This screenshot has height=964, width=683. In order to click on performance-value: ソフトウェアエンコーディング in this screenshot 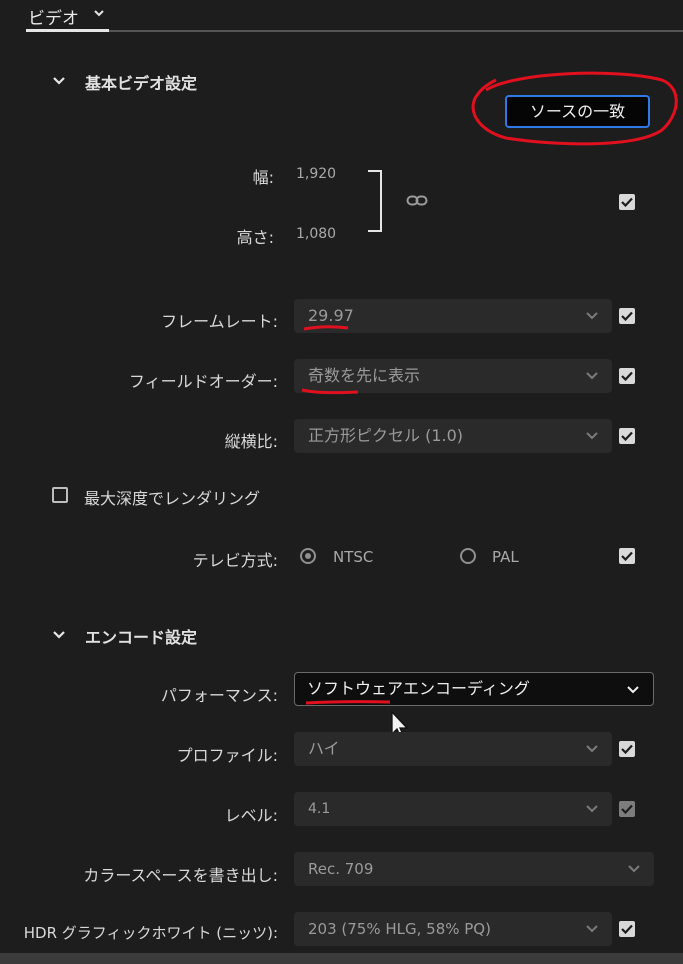, I will do `click(418, 688)`.